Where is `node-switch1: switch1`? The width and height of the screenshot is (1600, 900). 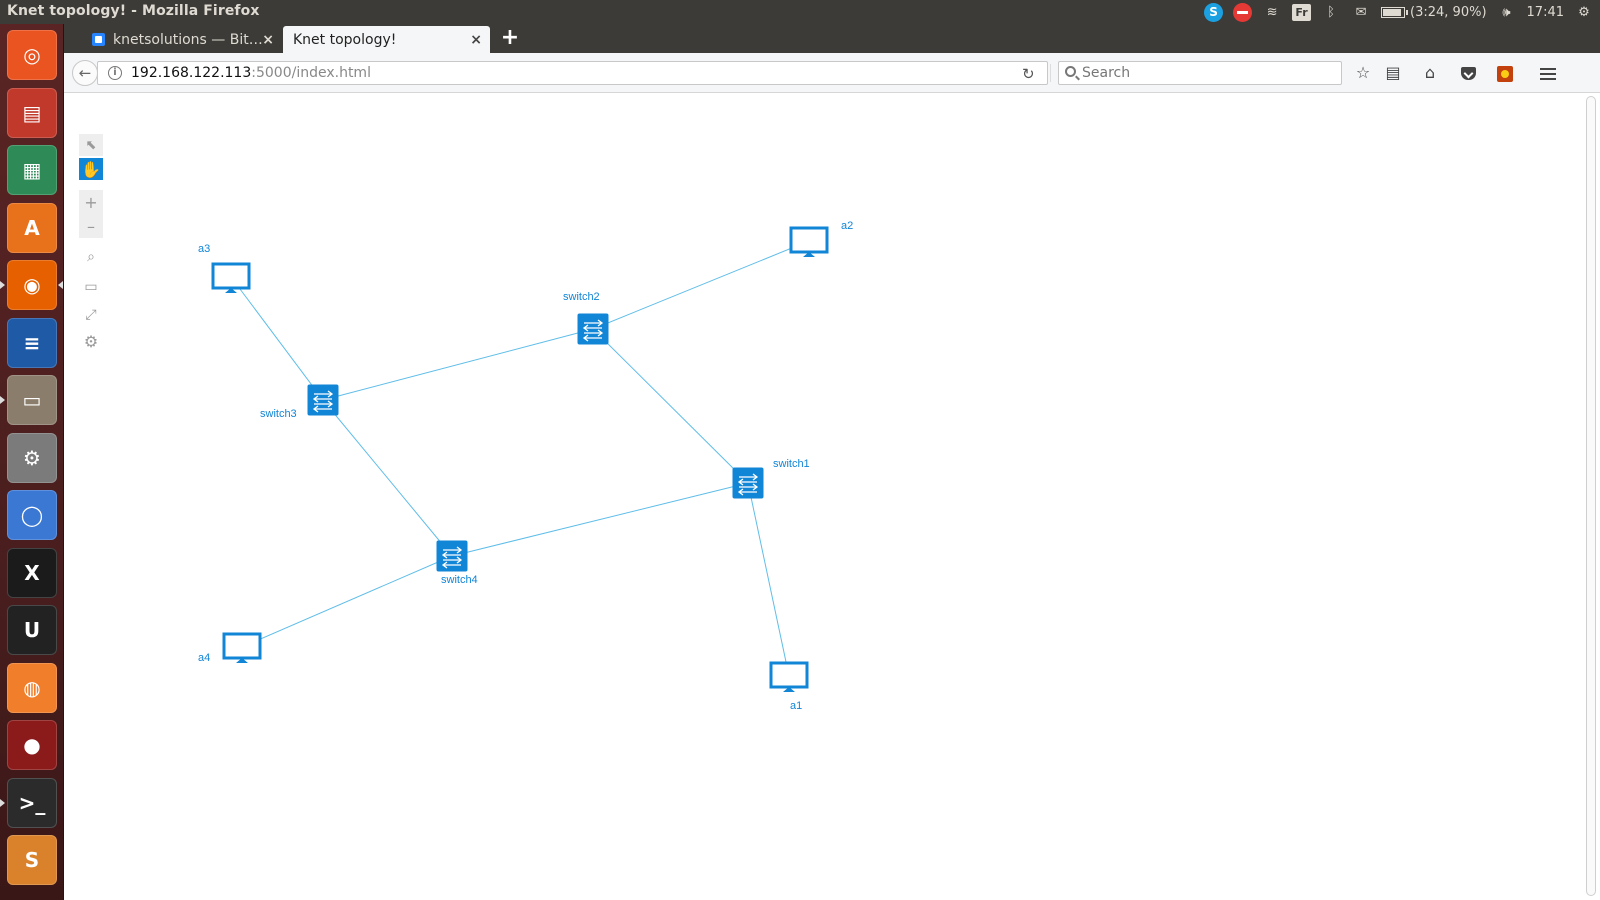
node-switch1: switch1 is located at coordinates (771, 478).